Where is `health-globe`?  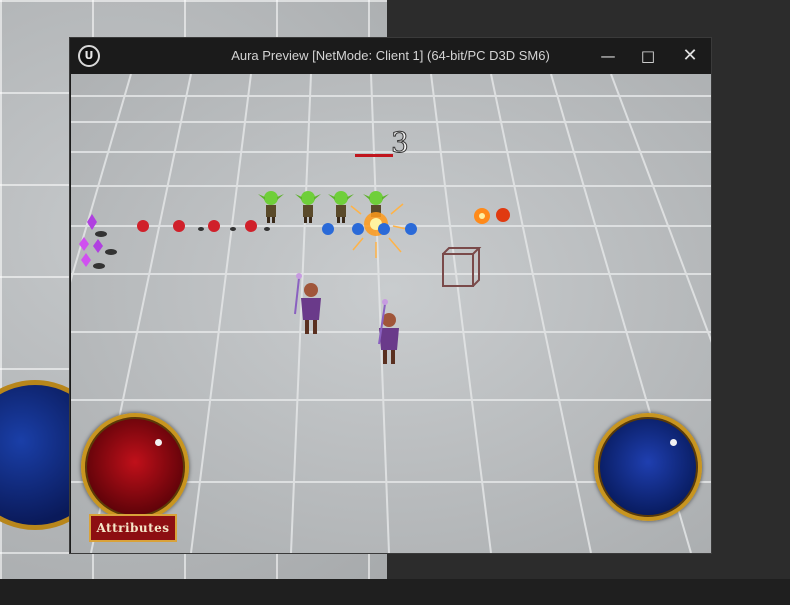 health-globe is located at coordinates (135, 467).